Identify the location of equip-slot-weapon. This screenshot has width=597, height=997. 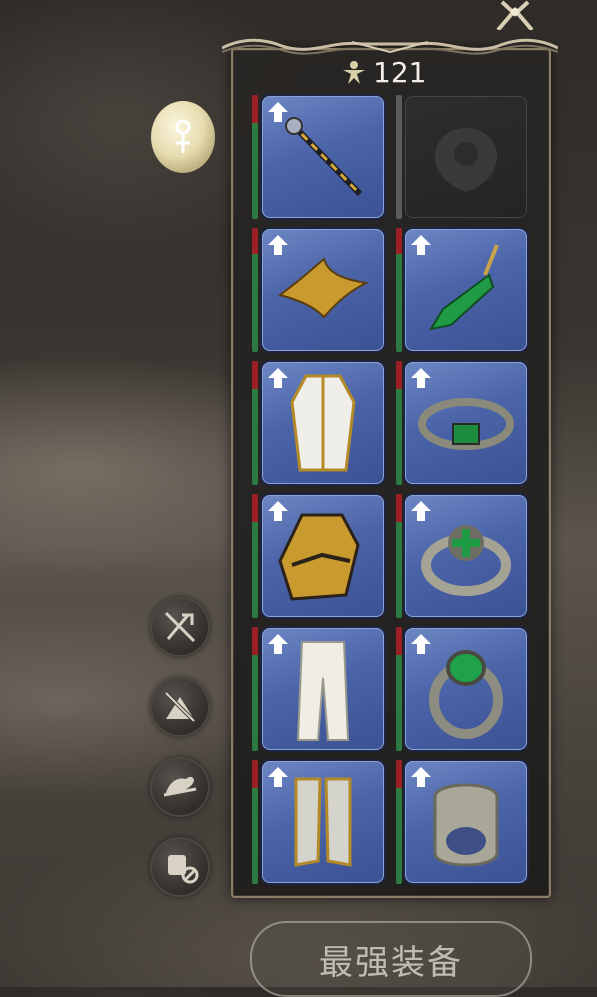
(323, 157).